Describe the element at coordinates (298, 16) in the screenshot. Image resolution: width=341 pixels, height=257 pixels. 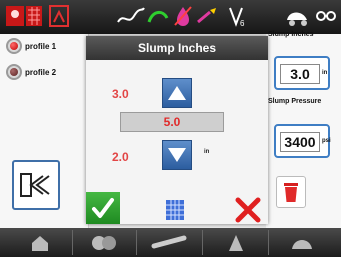
I see `truck-icon` at that location.